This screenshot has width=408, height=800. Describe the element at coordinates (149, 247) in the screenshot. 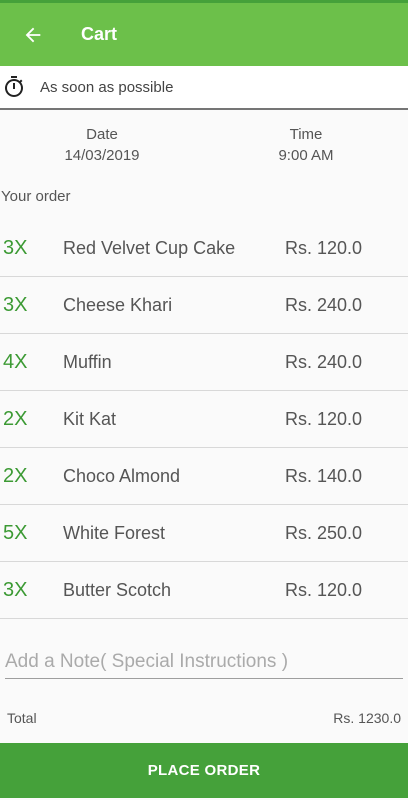

I see `item-name: Red Velvet Cup Cake` at that location.